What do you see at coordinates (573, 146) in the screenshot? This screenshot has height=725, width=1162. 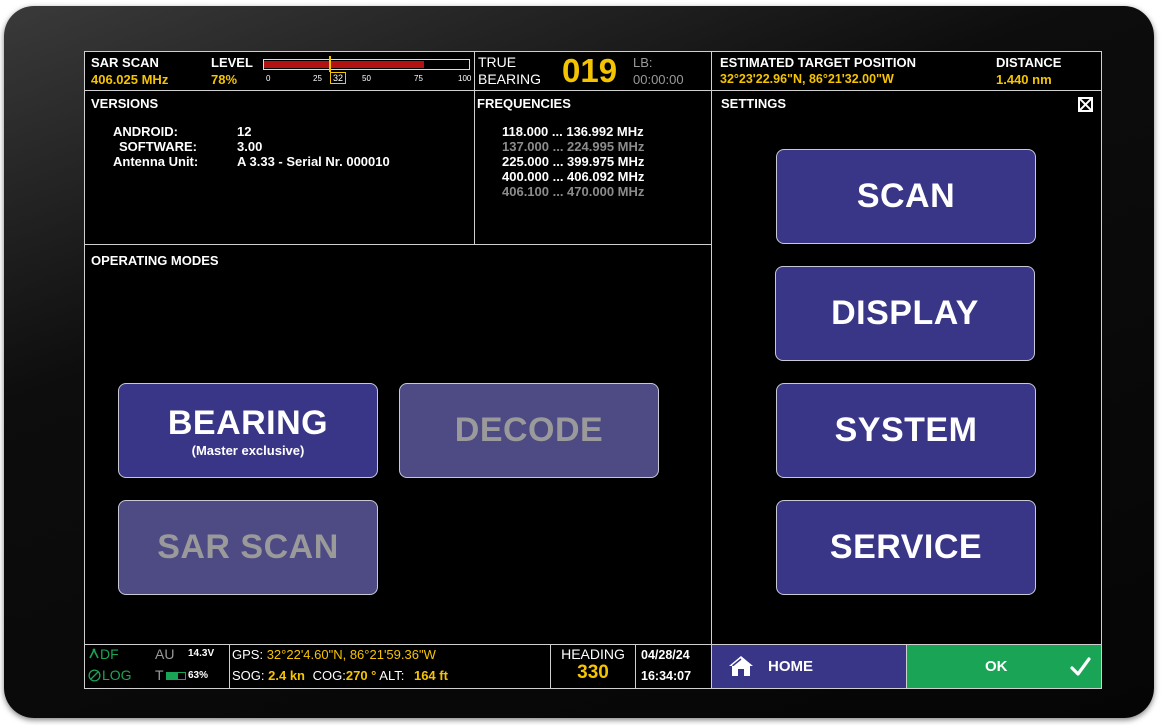 I see `frequency-item: 137.000 ... 224.995 MHz` at bounding box center [573, 146].